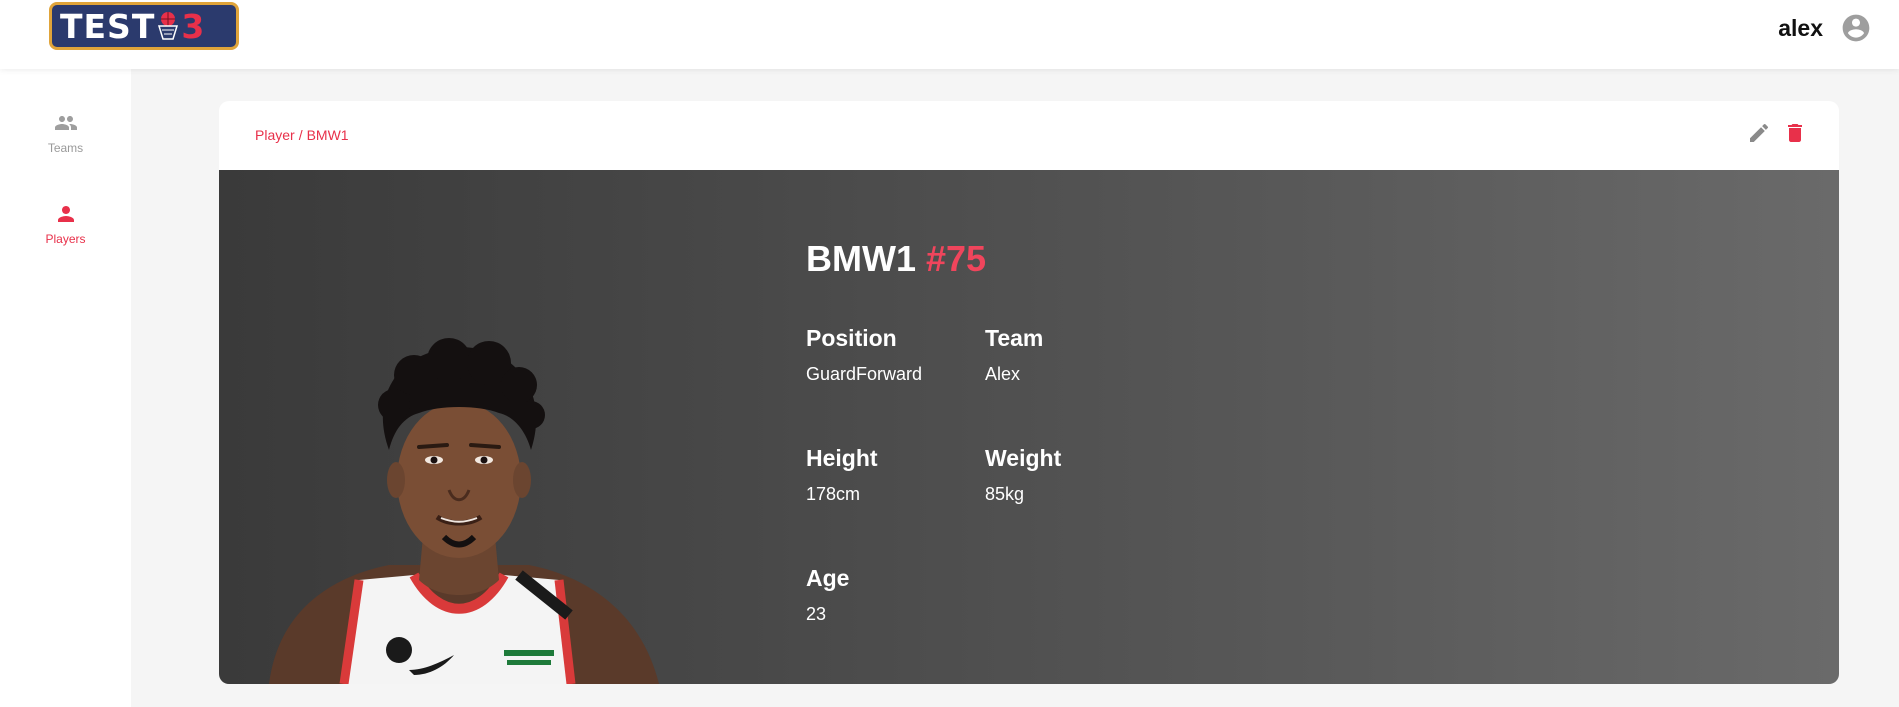 This screenshot has height=707, width=1899. What do you see at coordinates (842, 458) in the screenshot?
I see `stat-label: Height` at bounding box center [842, 458].